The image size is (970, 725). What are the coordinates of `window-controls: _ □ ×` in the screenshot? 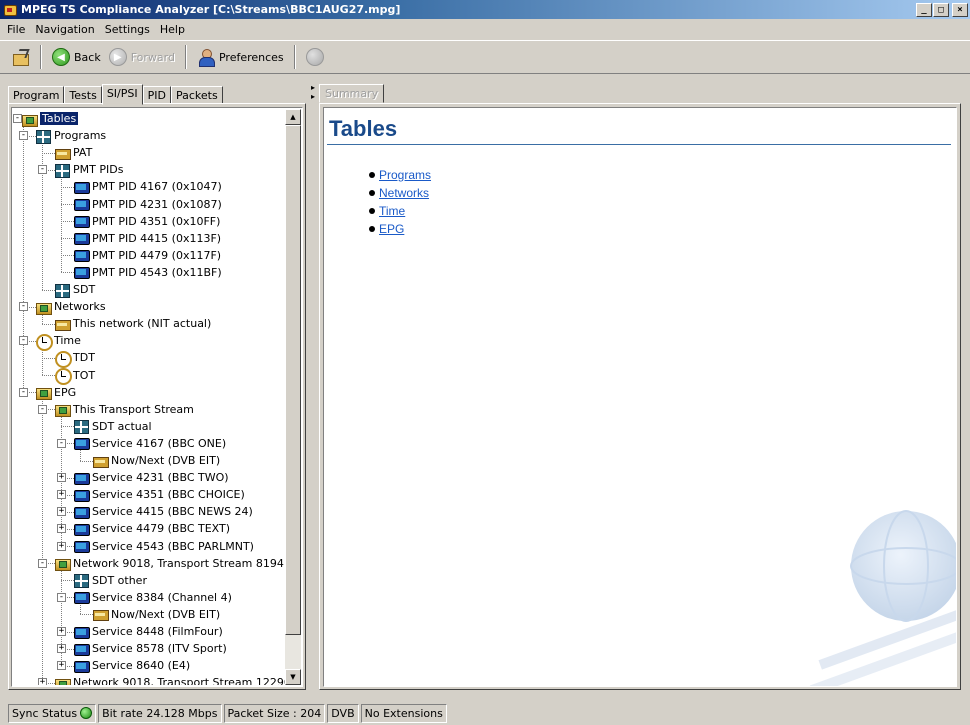 It's located at (941, 9).